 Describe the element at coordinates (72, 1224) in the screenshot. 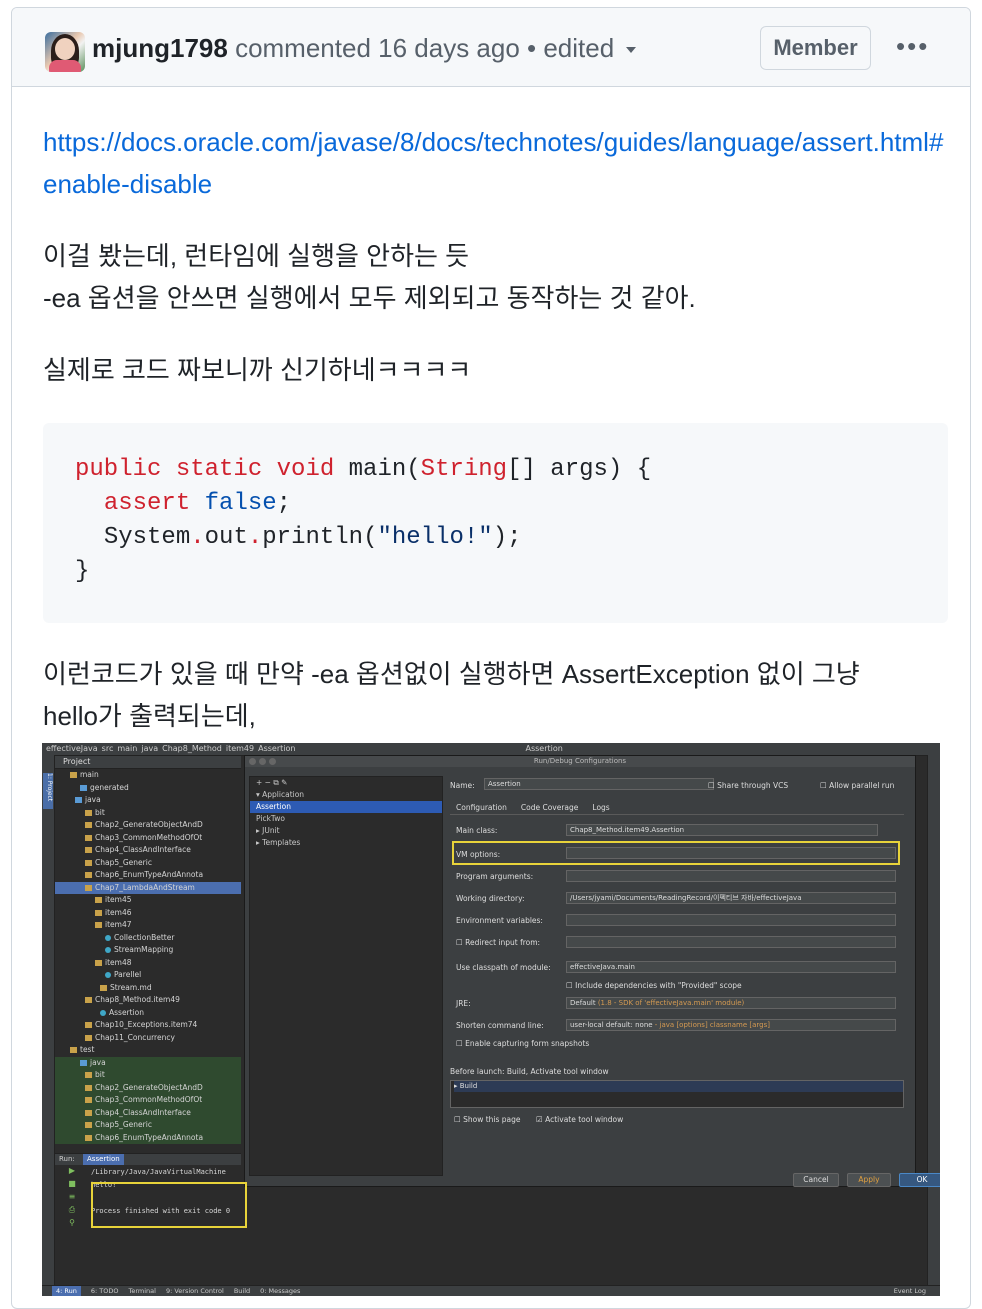

I see `pin-icon: ⚲` at that location.